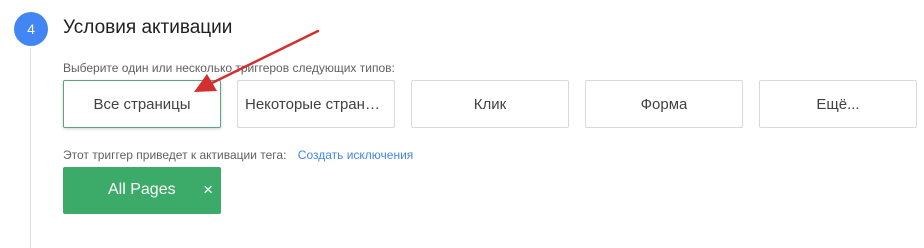 The image size is (924, 248). I want to click on trigger-type-label: Клик, so click(490, 104).